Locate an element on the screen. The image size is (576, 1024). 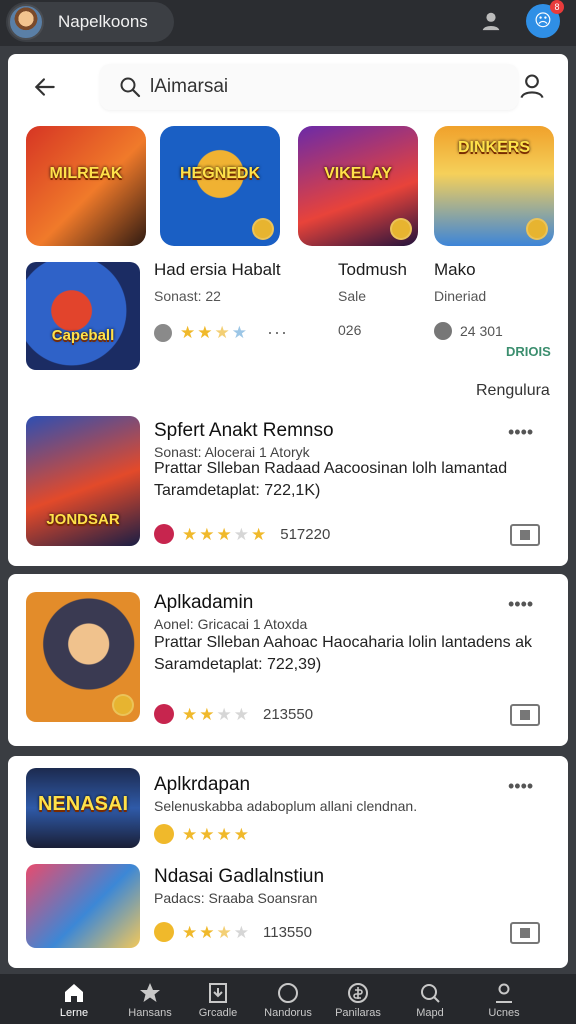
nav-label: Nandorus is located at coordinates (288, 1013).